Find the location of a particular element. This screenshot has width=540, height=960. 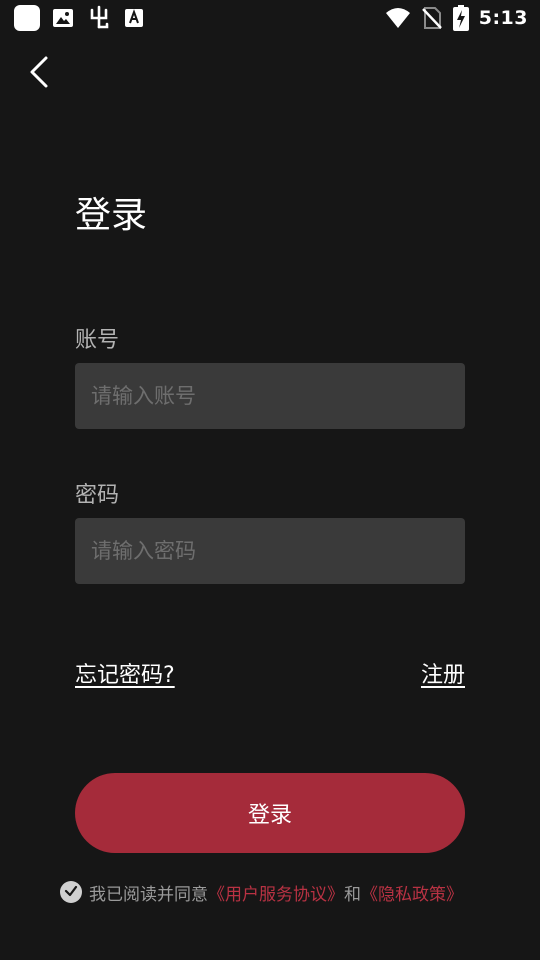

user-agreement-link: 《用户服务协议》 is located at coordinates (276, 892).